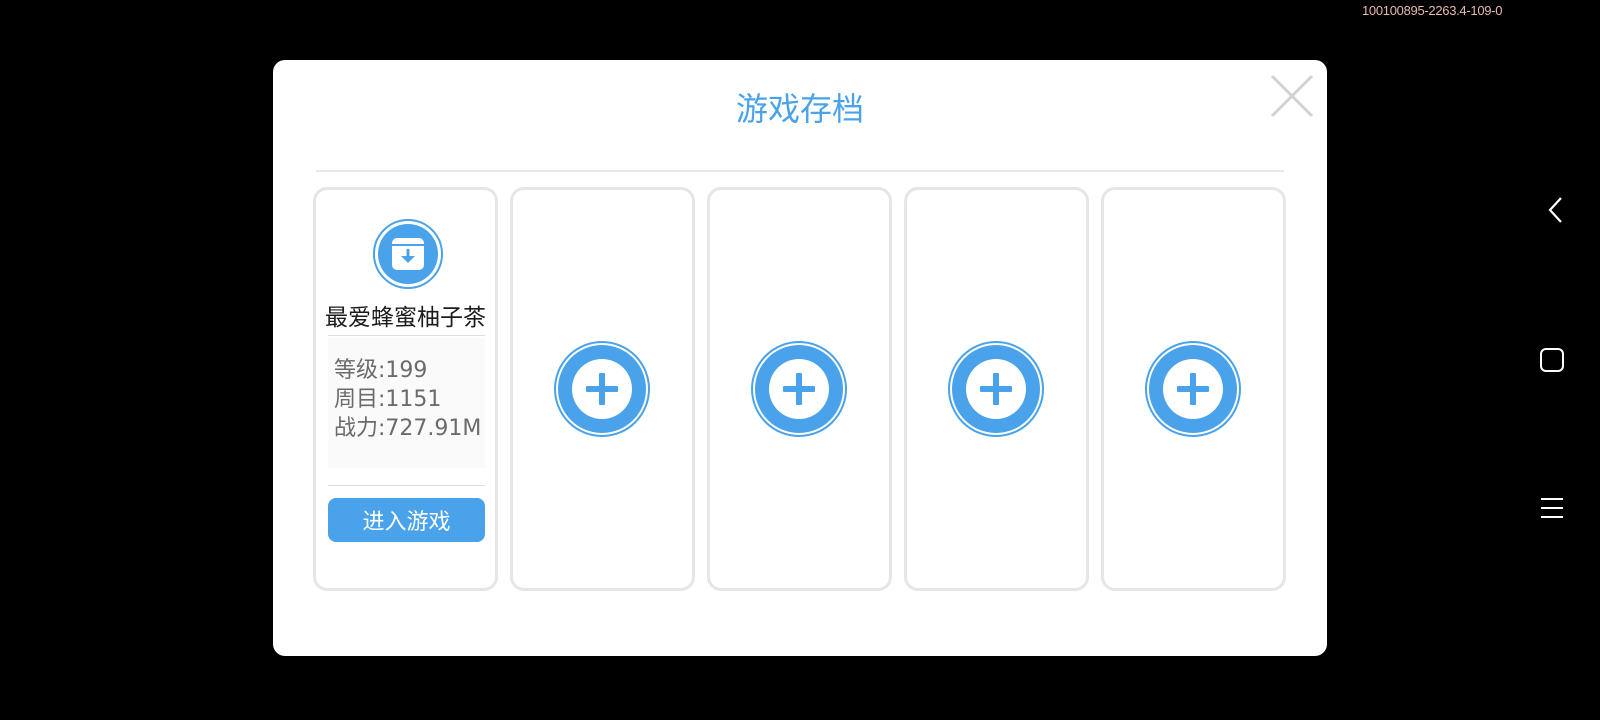 This screenshot has width=1600, height=720. I want to click on save-slot-1: 最爱蜂蜜柚子茶 等级:199 周目:1151 战力:727.91M 进入游戏, so click(405, 389).